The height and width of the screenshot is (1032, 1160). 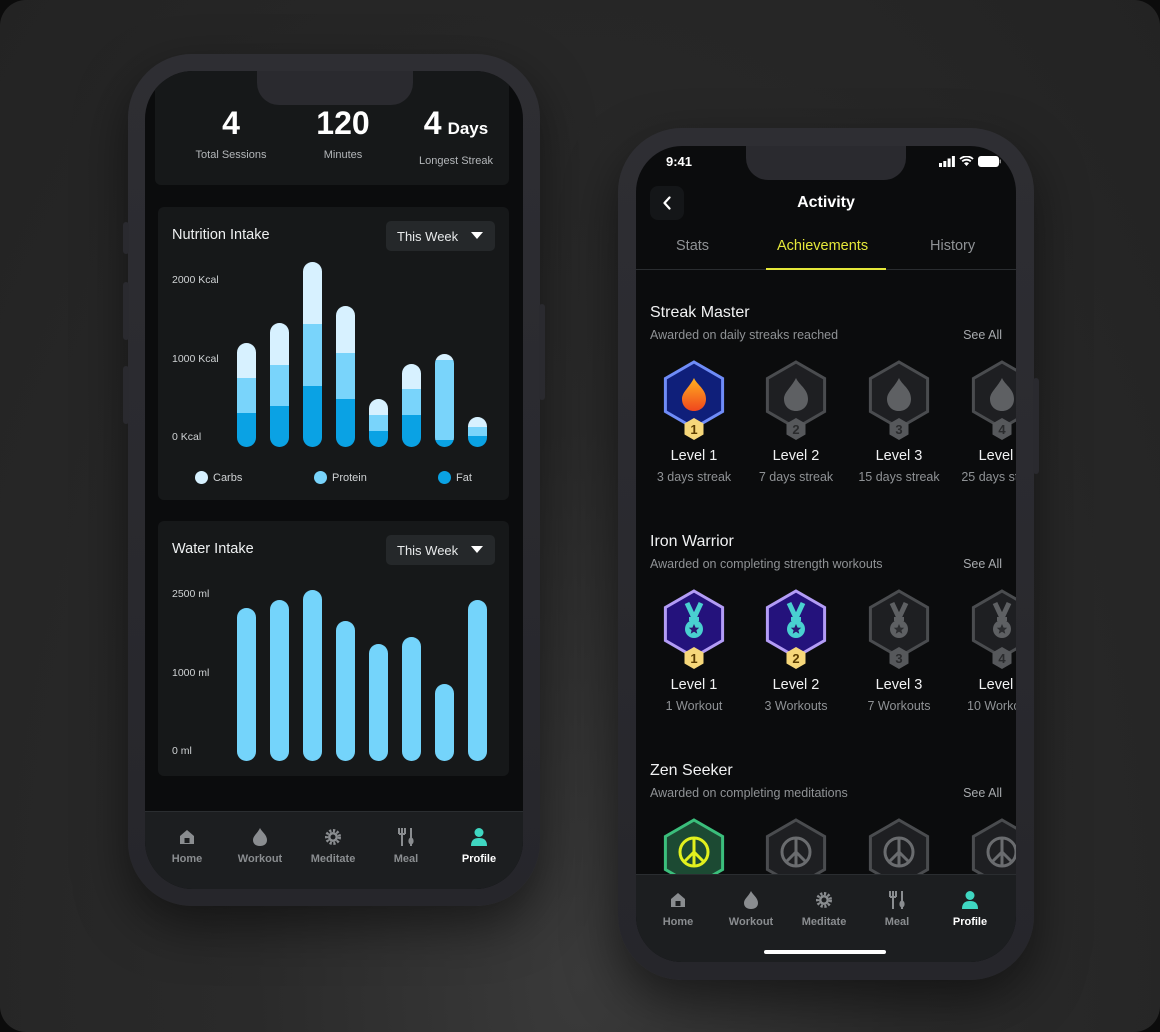 What do you see at coordinates (126, 238) in the screenshot?
I see `phone-side-button` at bounding box center [126, 238].